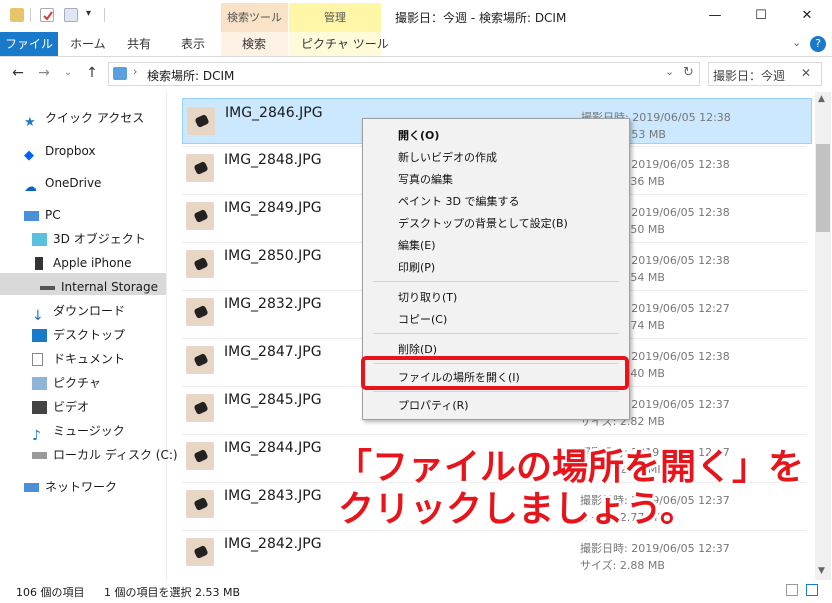 The width and height of the screenshot is (832, 603). Describe the element at coordinates (335, 17) in the screenshot. I see `context-tab-manage: 管理` at that location.